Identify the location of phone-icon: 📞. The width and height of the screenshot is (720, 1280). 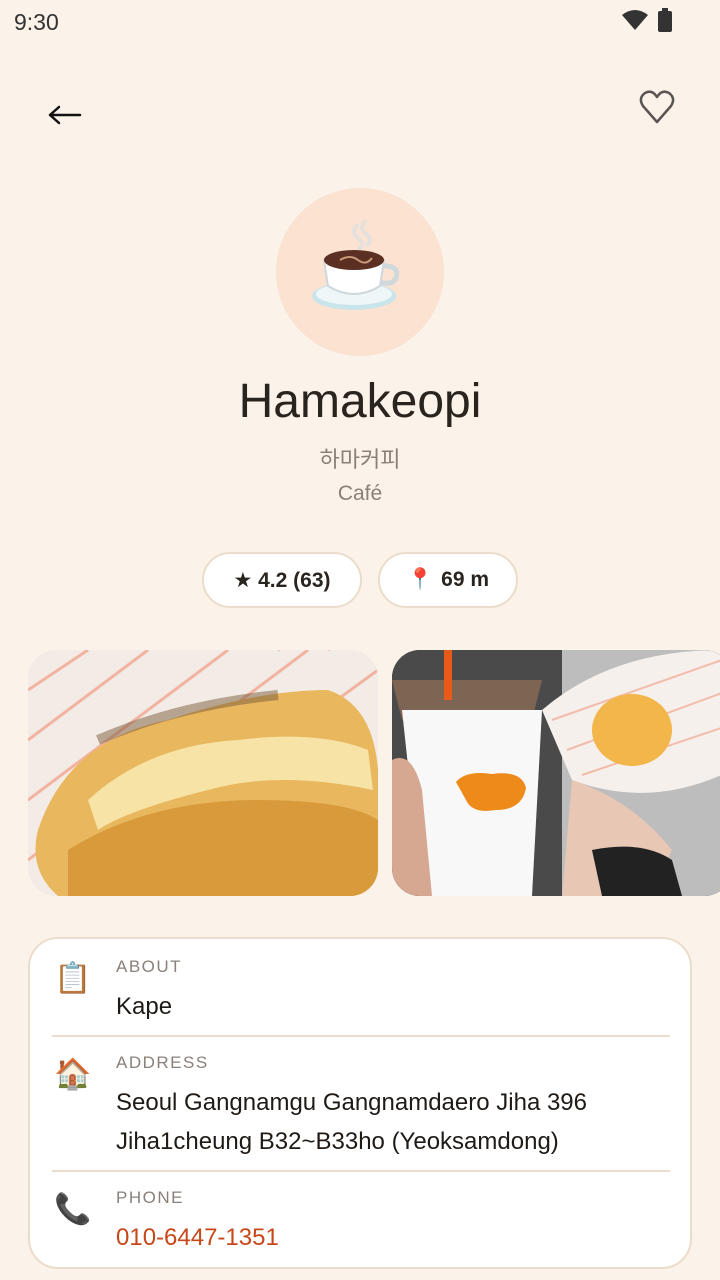
(73, 1209).